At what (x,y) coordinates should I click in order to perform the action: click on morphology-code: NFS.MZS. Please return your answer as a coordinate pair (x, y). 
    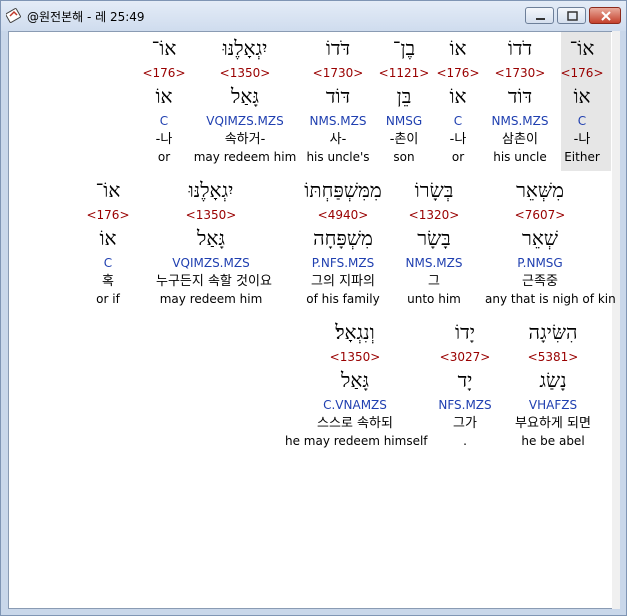
    Looking at the image, I should click on (465, 405).